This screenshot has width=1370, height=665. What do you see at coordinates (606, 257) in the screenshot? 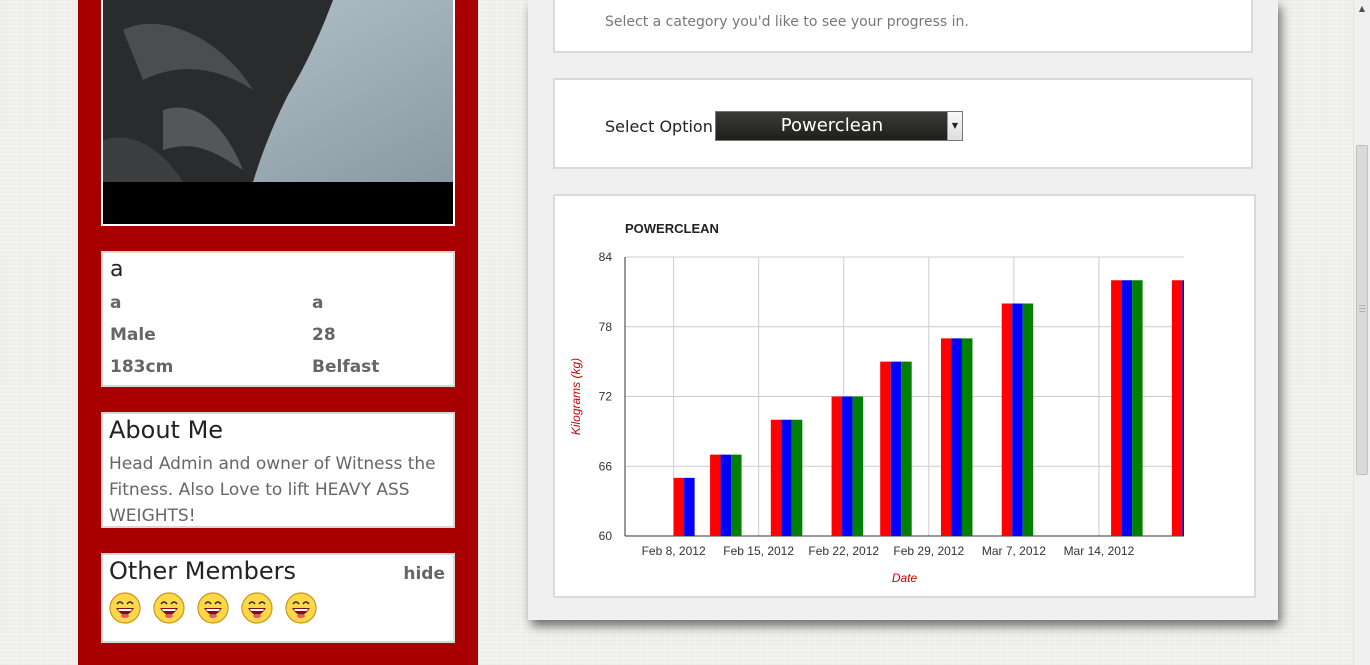
I see `y-tick-label: 84` at bounding box center [606, 257].